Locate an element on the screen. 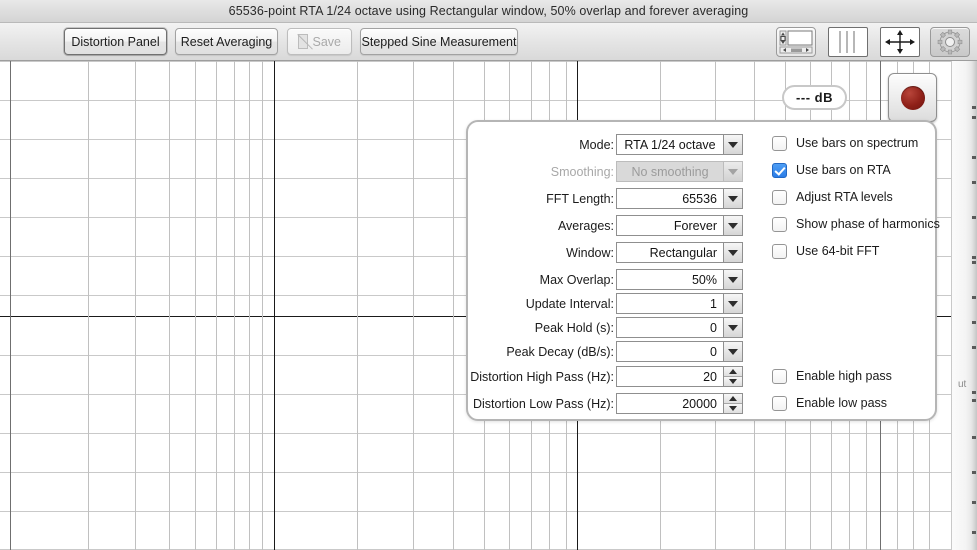  fft-length-dropdown: 65536 is located at coordinates (679, 198).